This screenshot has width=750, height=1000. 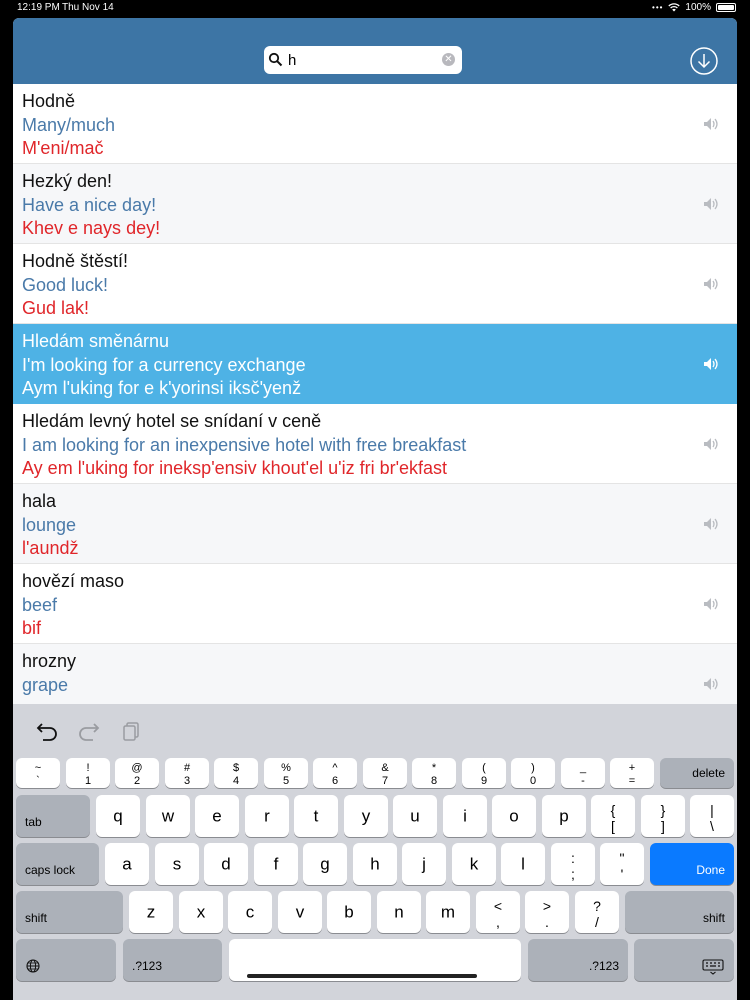 What do you see at coordinates (88, 768) in the screenshot?
I see `key-shift-label: !` at bounding box center [88, 768].